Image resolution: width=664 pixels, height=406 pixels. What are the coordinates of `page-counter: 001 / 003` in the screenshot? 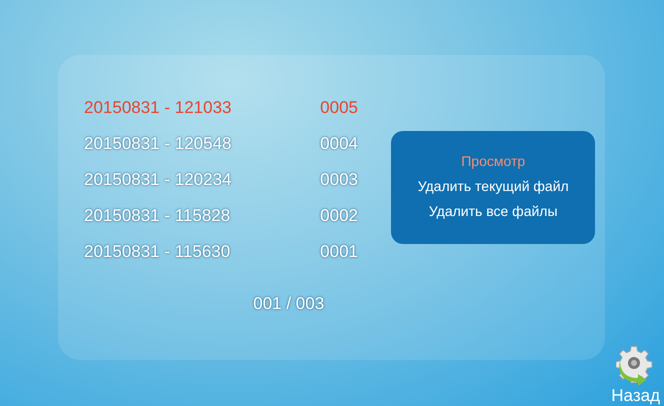 It's located at (288, 304).